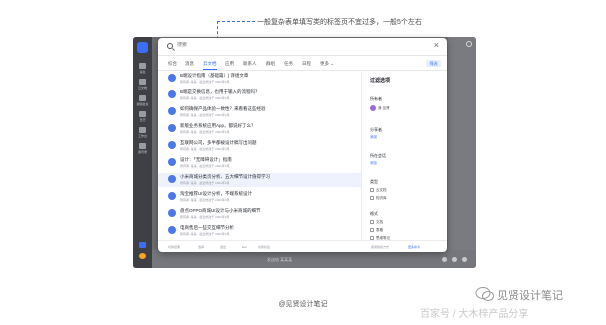 Image resolution: width=606 pixels, height=325 pixels. I want to click on workspace-icon, so click(142, 130).